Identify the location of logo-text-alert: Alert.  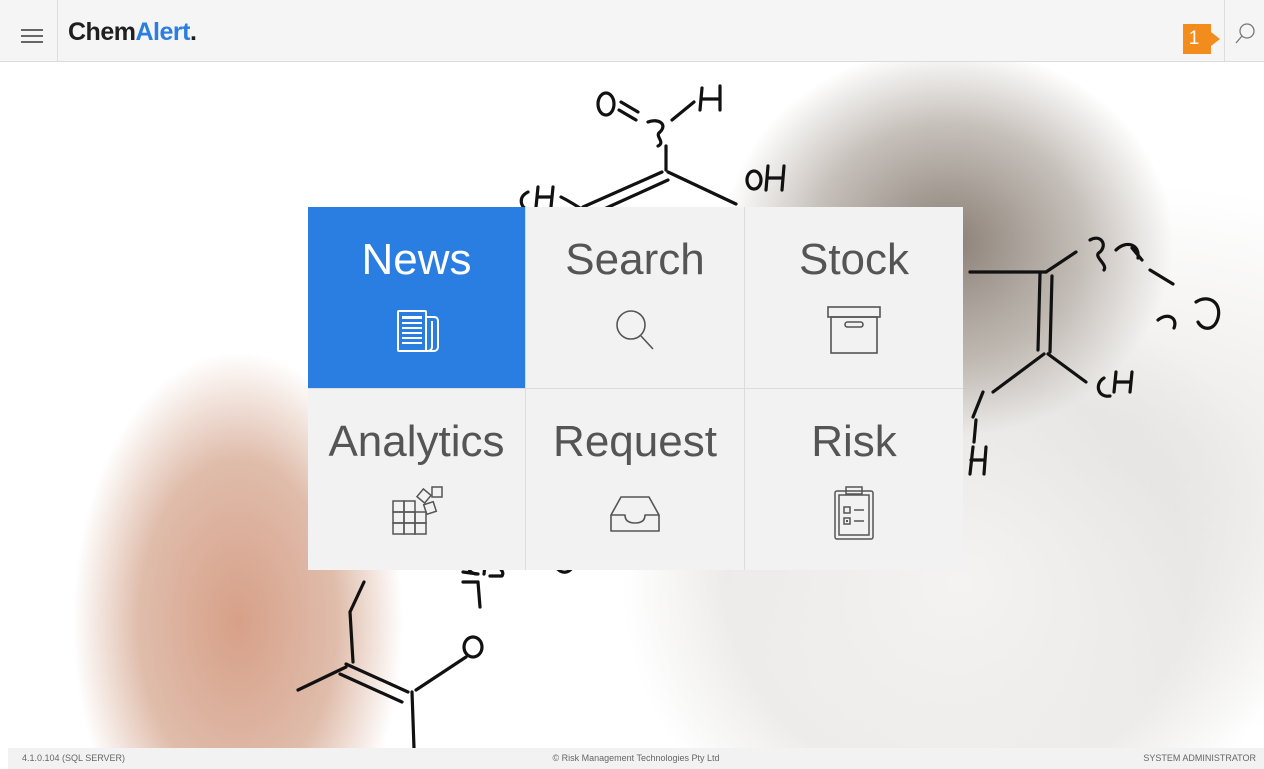
(162, 32).